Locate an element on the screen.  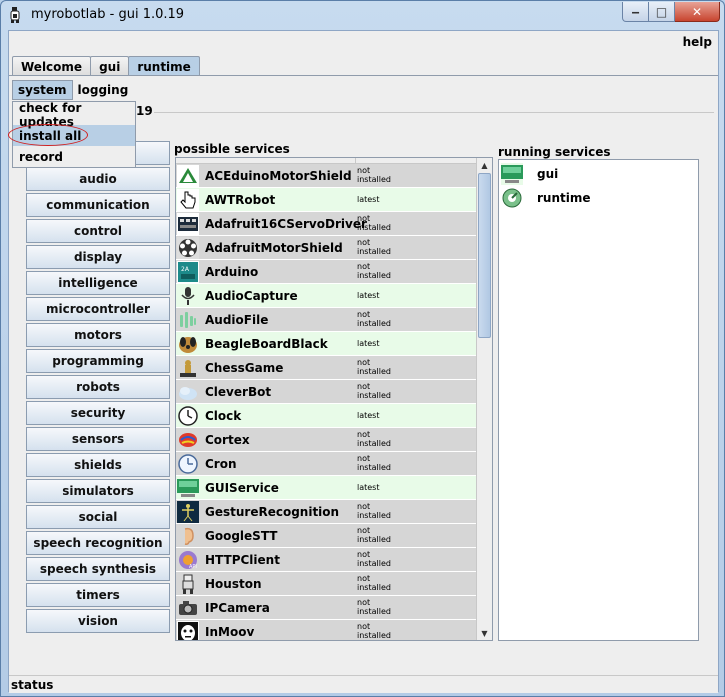
service-name: CleverBot is located at coordinates (238, 392).